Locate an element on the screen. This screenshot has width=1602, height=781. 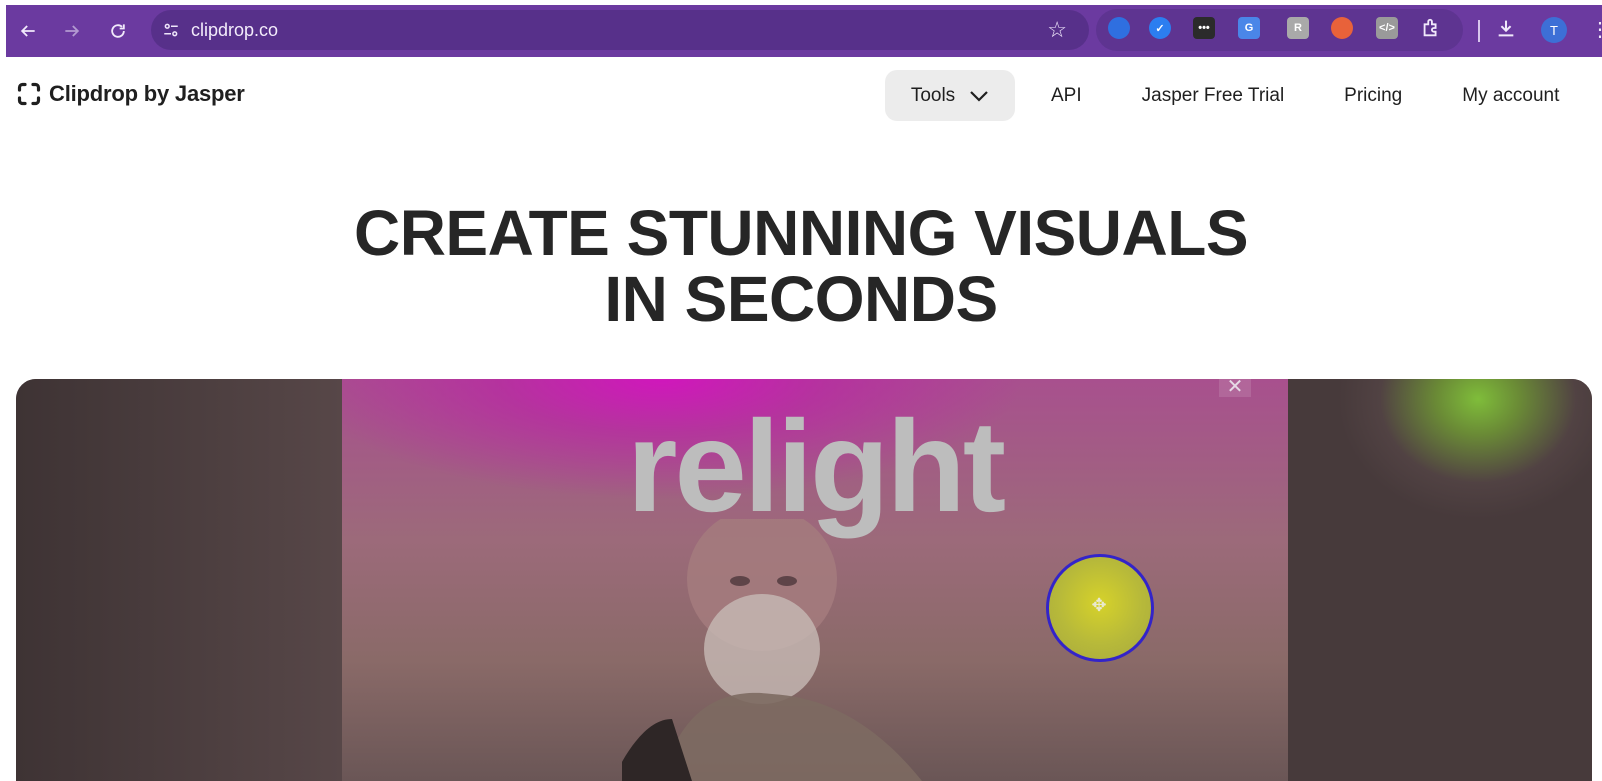
extension-check-icon: ✓ is located at coordinates (1160, 28).